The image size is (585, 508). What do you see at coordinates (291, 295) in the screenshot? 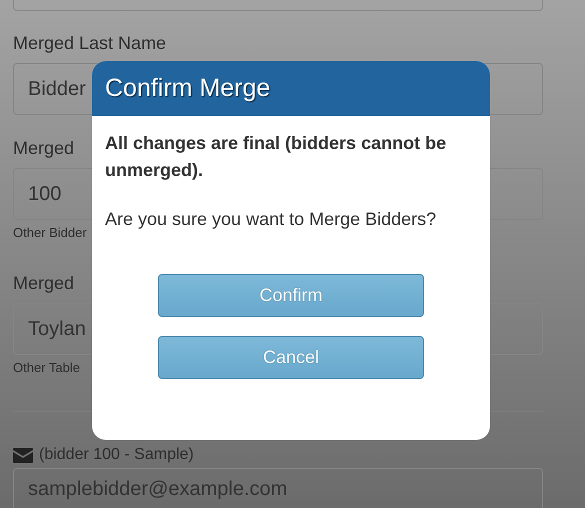
I see `confirm-button: Confirm` at bounding box center [291, 295].